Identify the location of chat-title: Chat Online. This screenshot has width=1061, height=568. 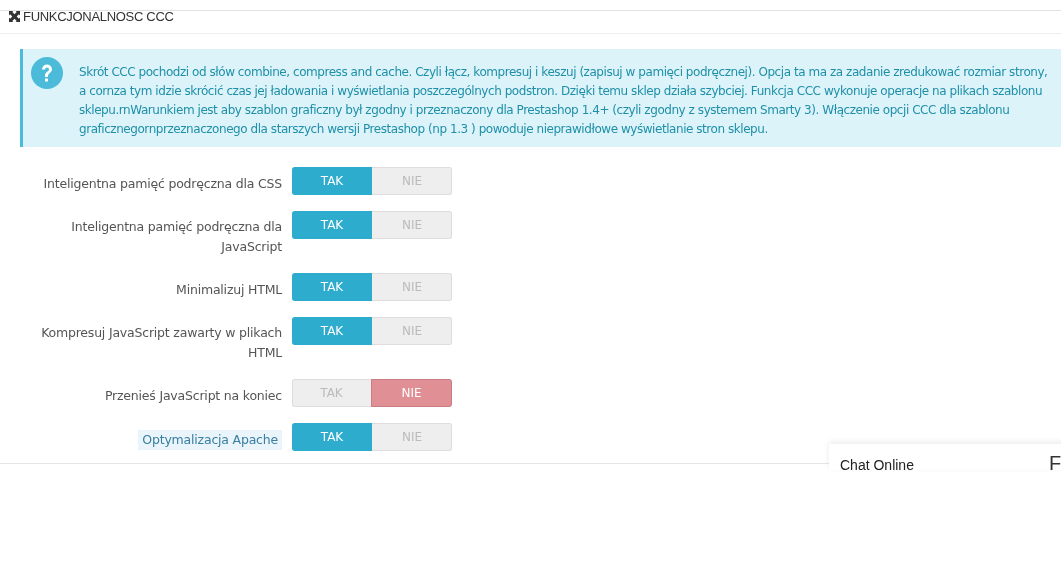
(877, 463).